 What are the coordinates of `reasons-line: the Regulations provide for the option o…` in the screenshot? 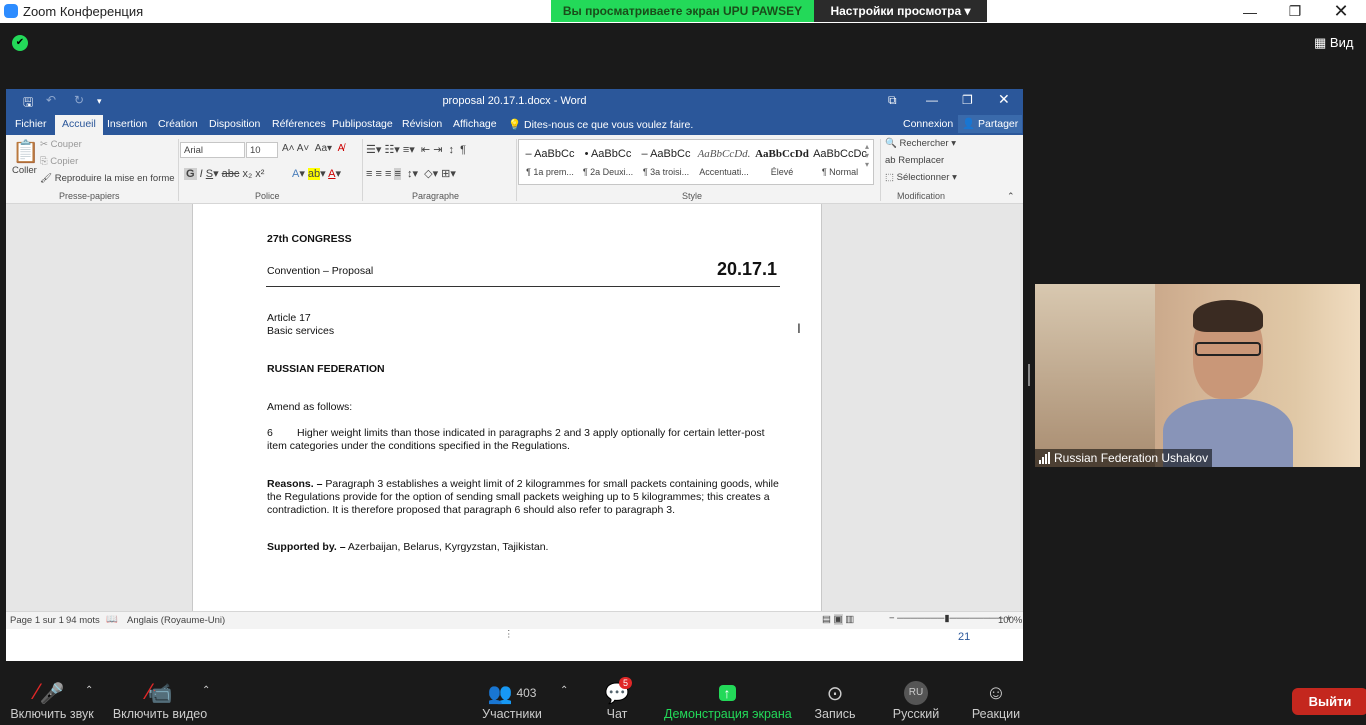 It's located at (518, 497).